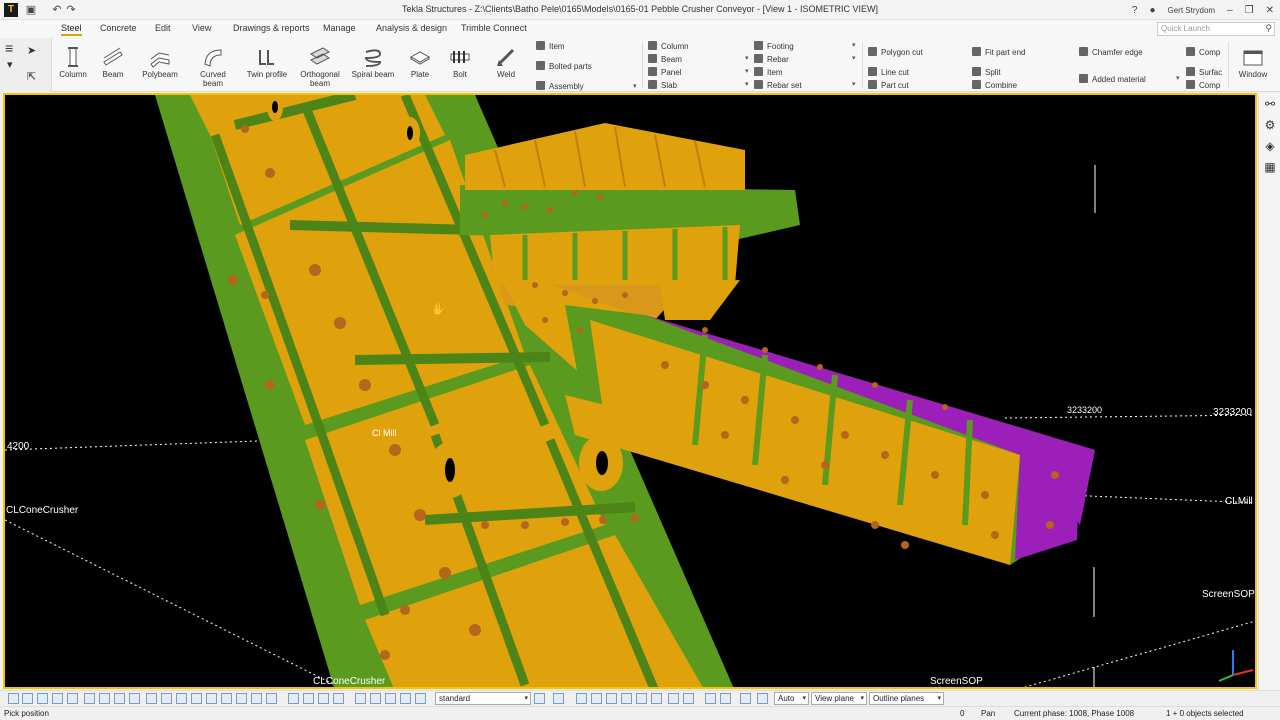  What do you see at coordinates (762, 698) in the screenshot?
I see `select-box-icon` at bounding box center [762, 698].